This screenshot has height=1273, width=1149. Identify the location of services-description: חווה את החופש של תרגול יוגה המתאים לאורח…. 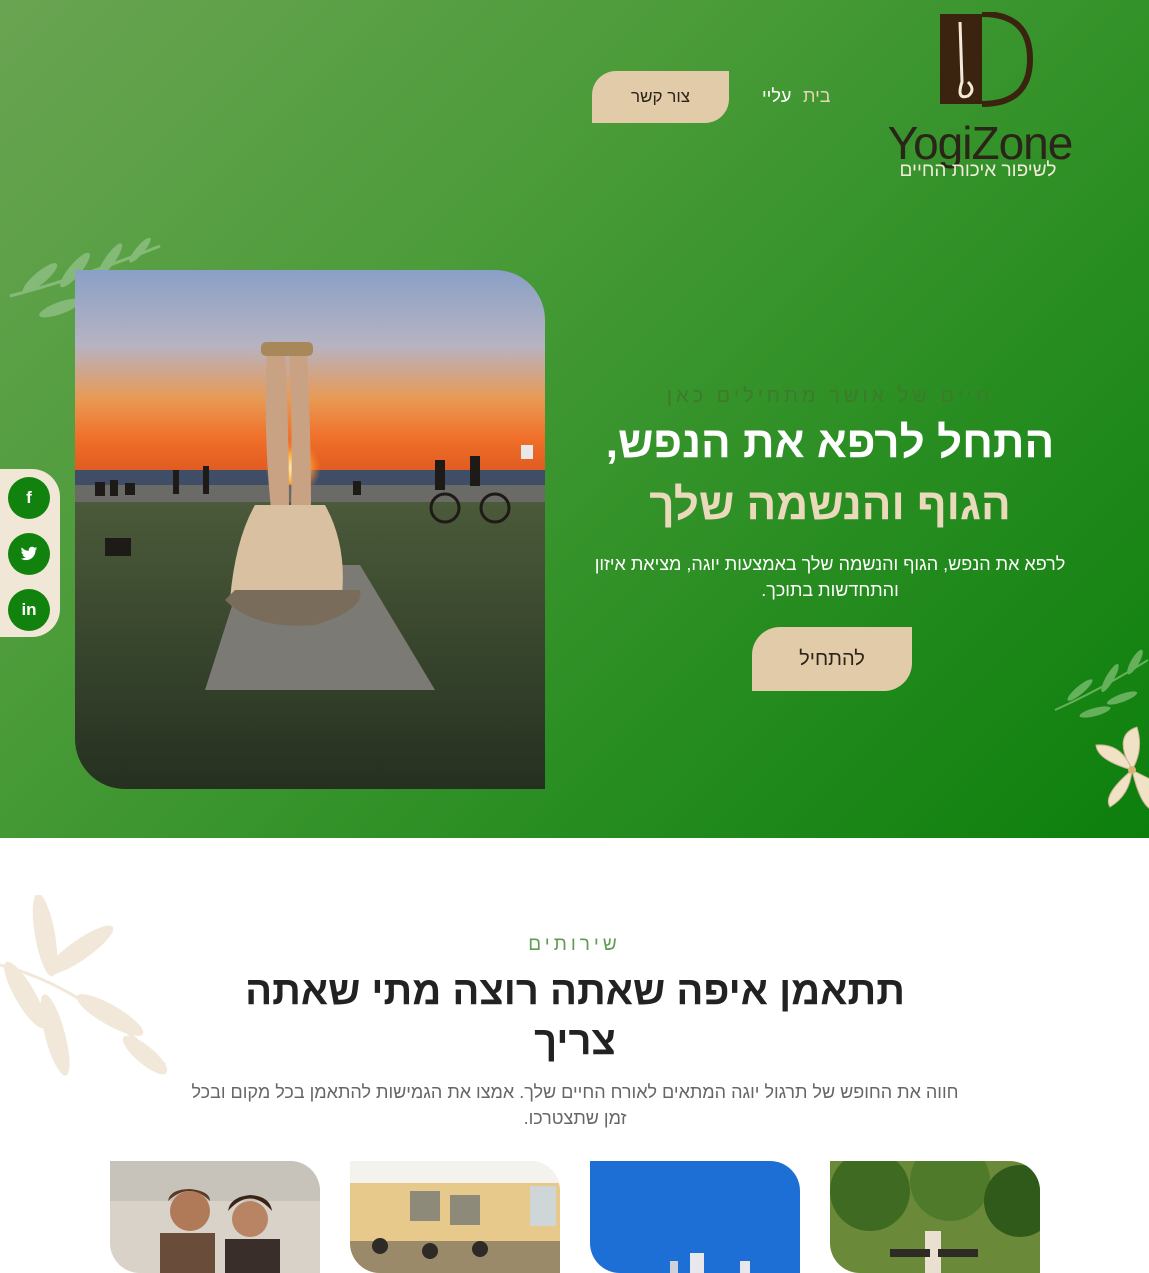
(575, 1105).